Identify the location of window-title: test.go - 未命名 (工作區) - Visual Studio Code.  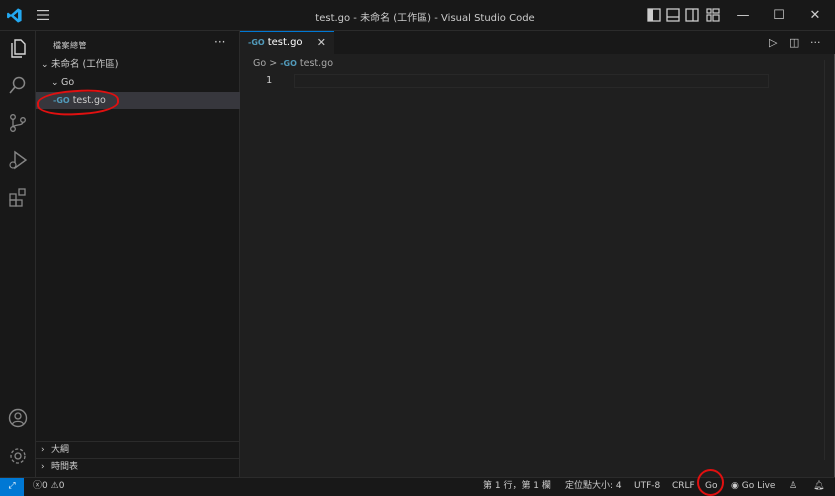
(425, 18).